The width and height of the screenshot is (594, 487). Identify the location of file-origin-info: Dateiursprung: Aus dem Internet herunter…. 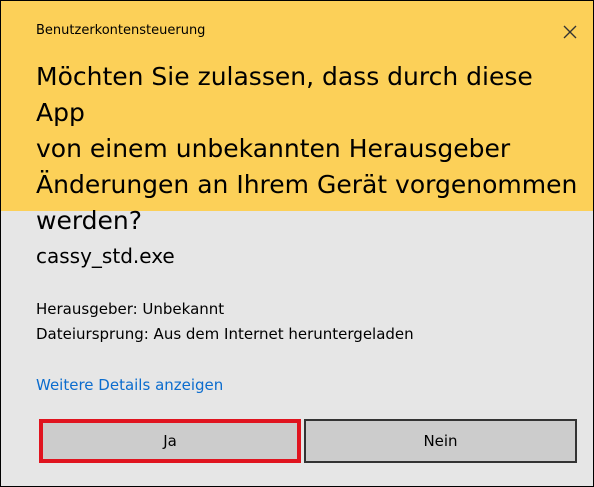
(225, 334).